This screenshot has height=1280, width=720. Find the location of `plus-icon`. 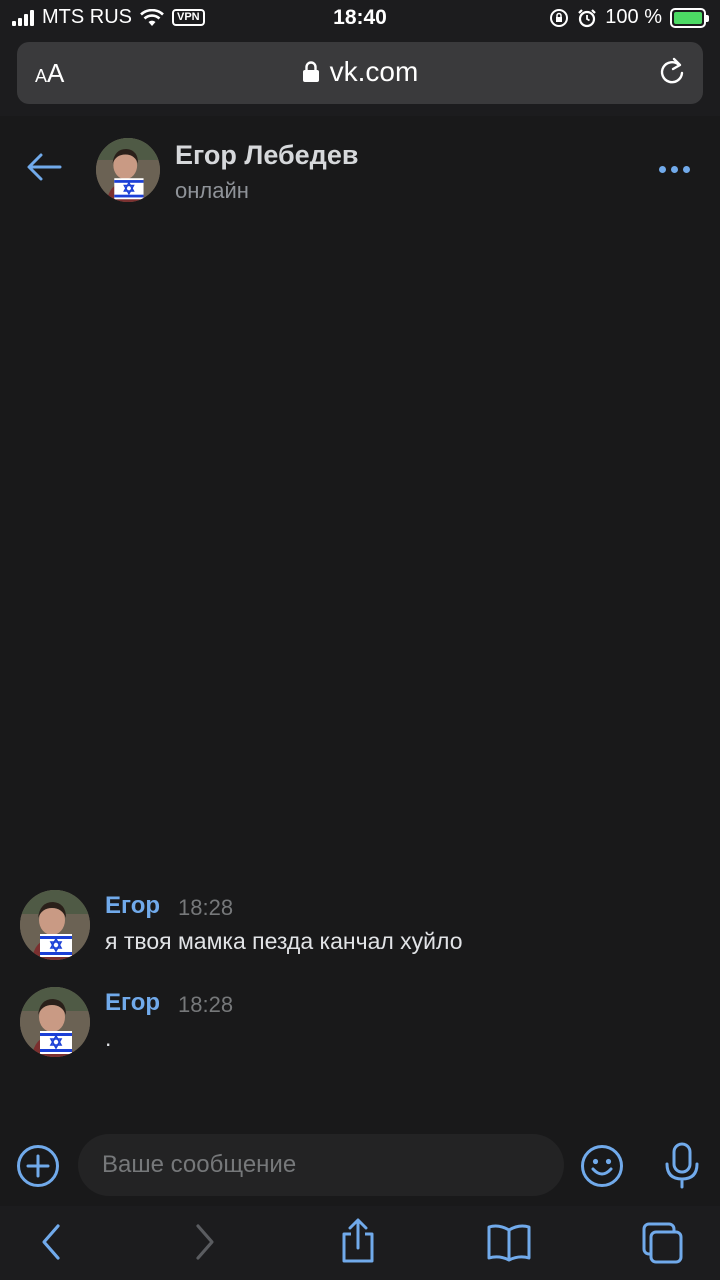

plus-icon is located at coordinates (38, 1166).